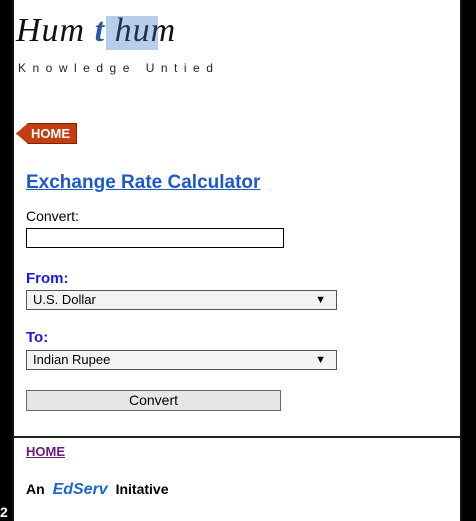  What do you see at coordinates (181, 360) in the screenshot?
I see `to-currency-select: Indian Rupee ▼` at bounding box center [181, 360].